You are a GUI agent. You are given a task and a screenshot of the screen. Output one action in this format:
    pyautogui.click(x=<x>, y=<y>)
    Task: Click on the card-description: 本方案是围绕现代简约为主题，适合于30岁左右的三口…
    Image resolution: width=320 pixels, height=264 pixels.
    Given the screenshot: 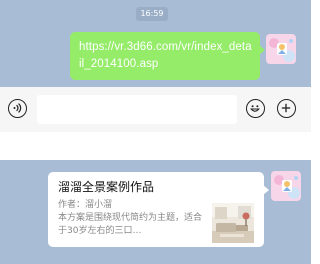 What is the action you would take?
    pyautogui.click(x=130, y=224)
    